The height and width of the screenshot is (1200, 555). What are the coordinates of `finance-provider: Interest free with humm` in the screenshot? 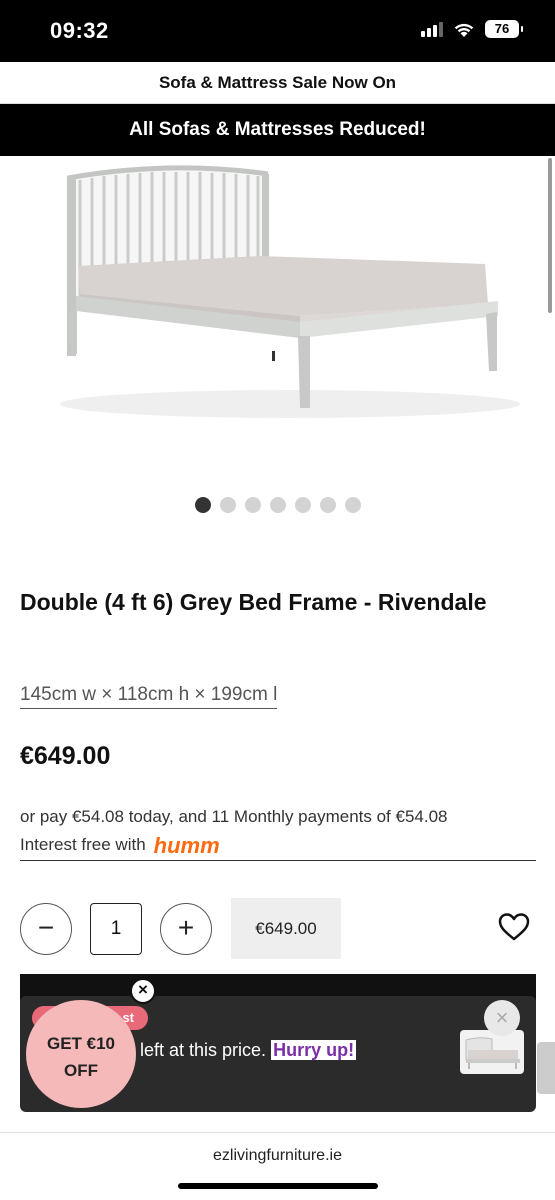 It's located at (278, 845).